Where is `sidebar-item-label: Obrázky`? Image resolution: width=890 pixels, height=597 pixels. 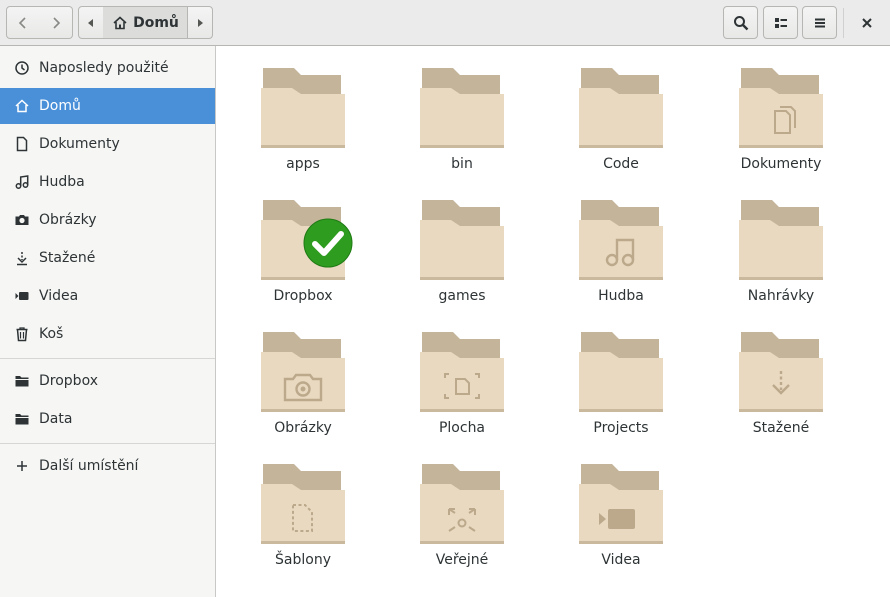
sidebar-item-label: Obrázky is located at coordinates (68, 220).